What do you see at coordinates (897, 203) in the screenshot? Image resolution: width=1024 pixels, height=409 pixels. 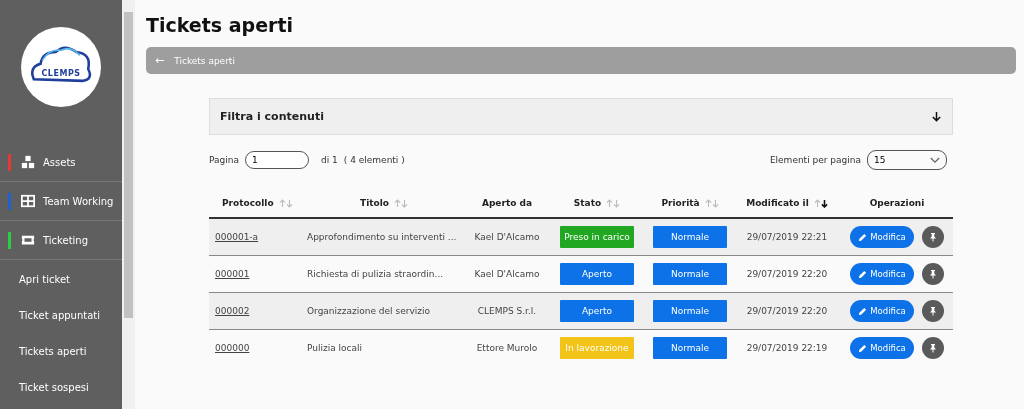 I see `column-header: Operazioni` at bounding box center [897, 203].